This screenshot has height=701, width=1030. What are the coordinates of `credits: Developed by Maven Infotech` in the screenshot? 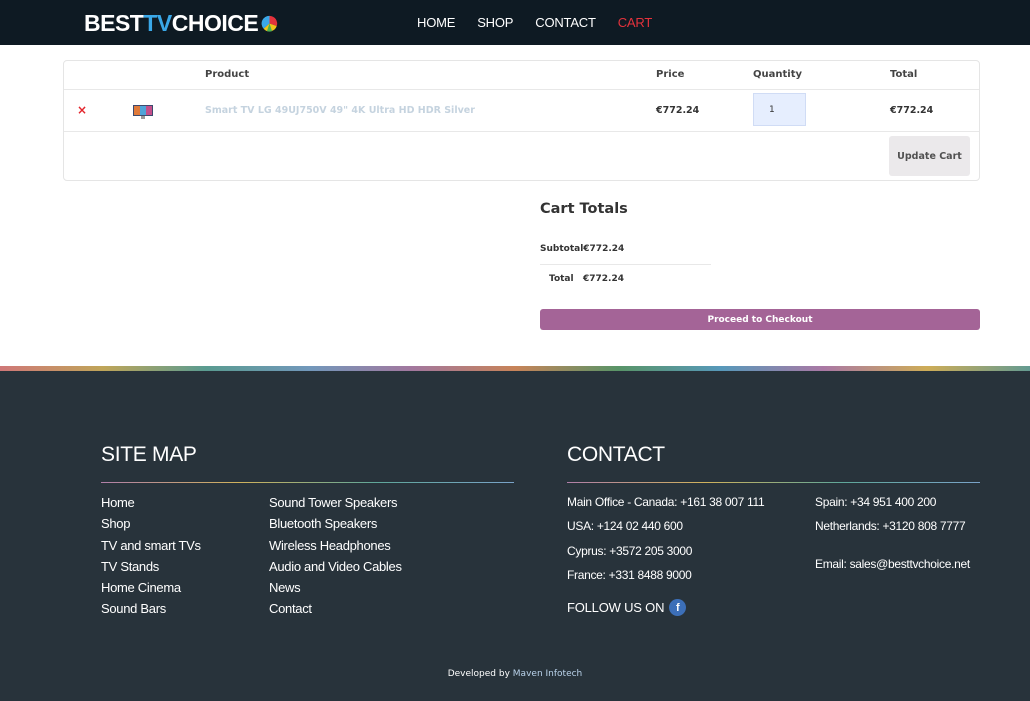 It's located at (515, 674).